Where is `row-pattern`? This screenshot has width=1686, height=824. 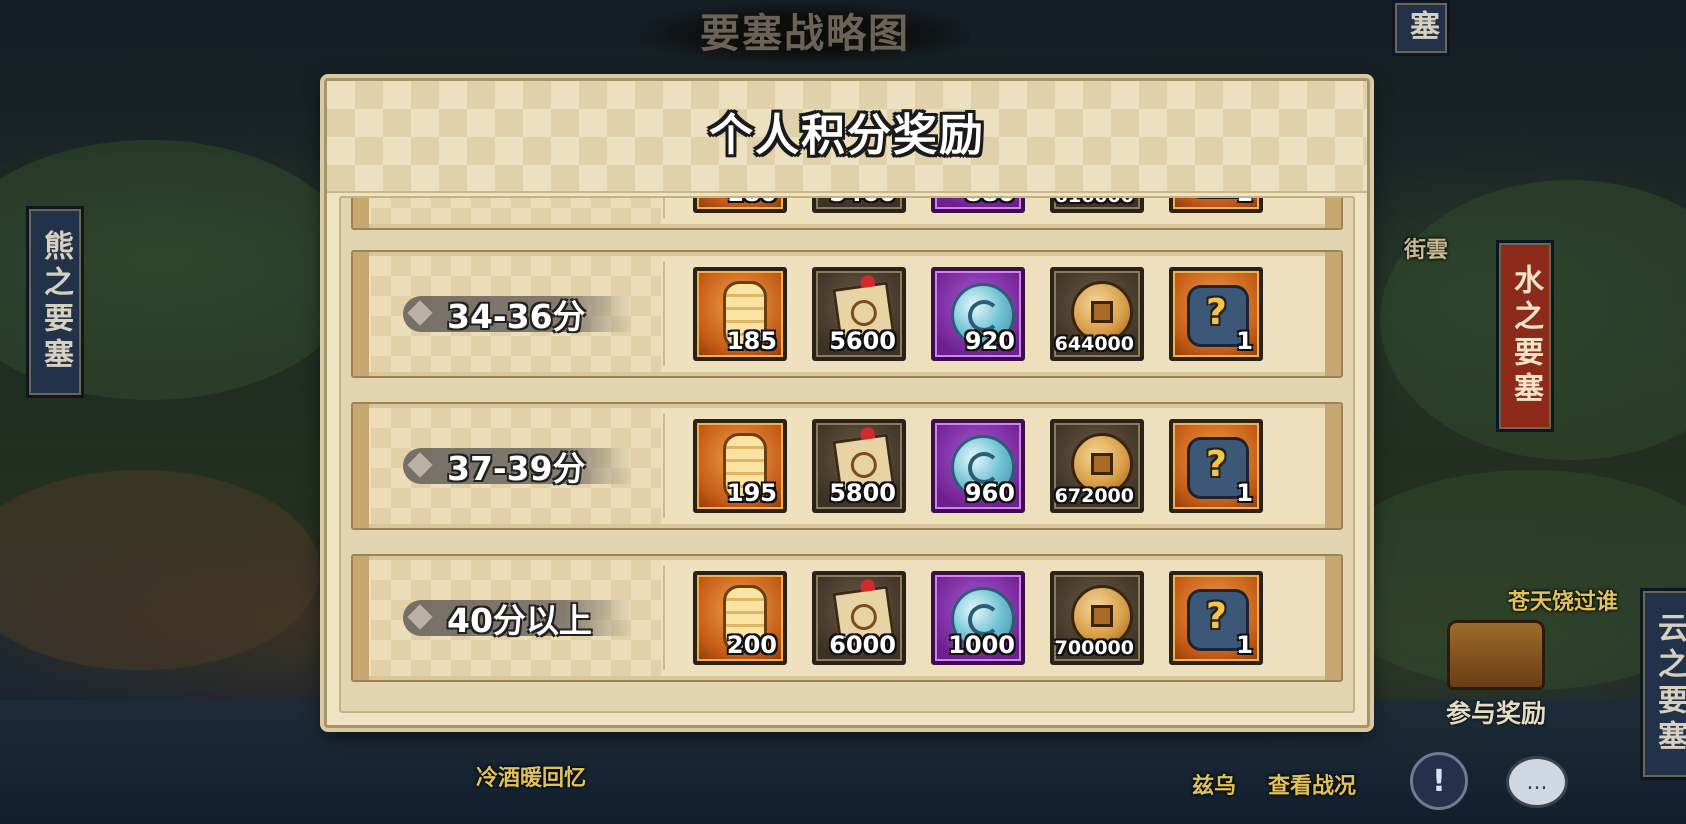
row-pattern is located at coordinates (516, 211).